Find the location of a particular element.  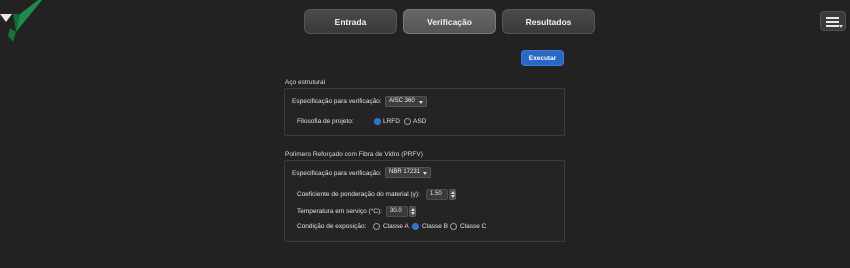

gfrp-temp-stepper is located at coordinates (412, 211).